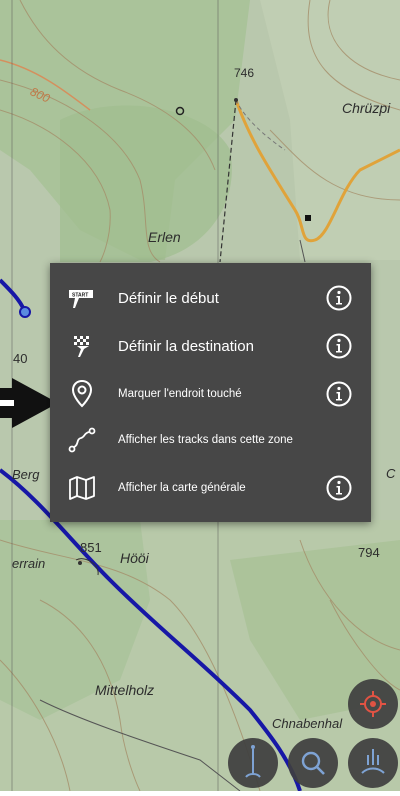  Describe the element at coordinates (205, 440) in the screenshot. I see `menu-item-label: Afficher les tracks dans cette zone` at that location.